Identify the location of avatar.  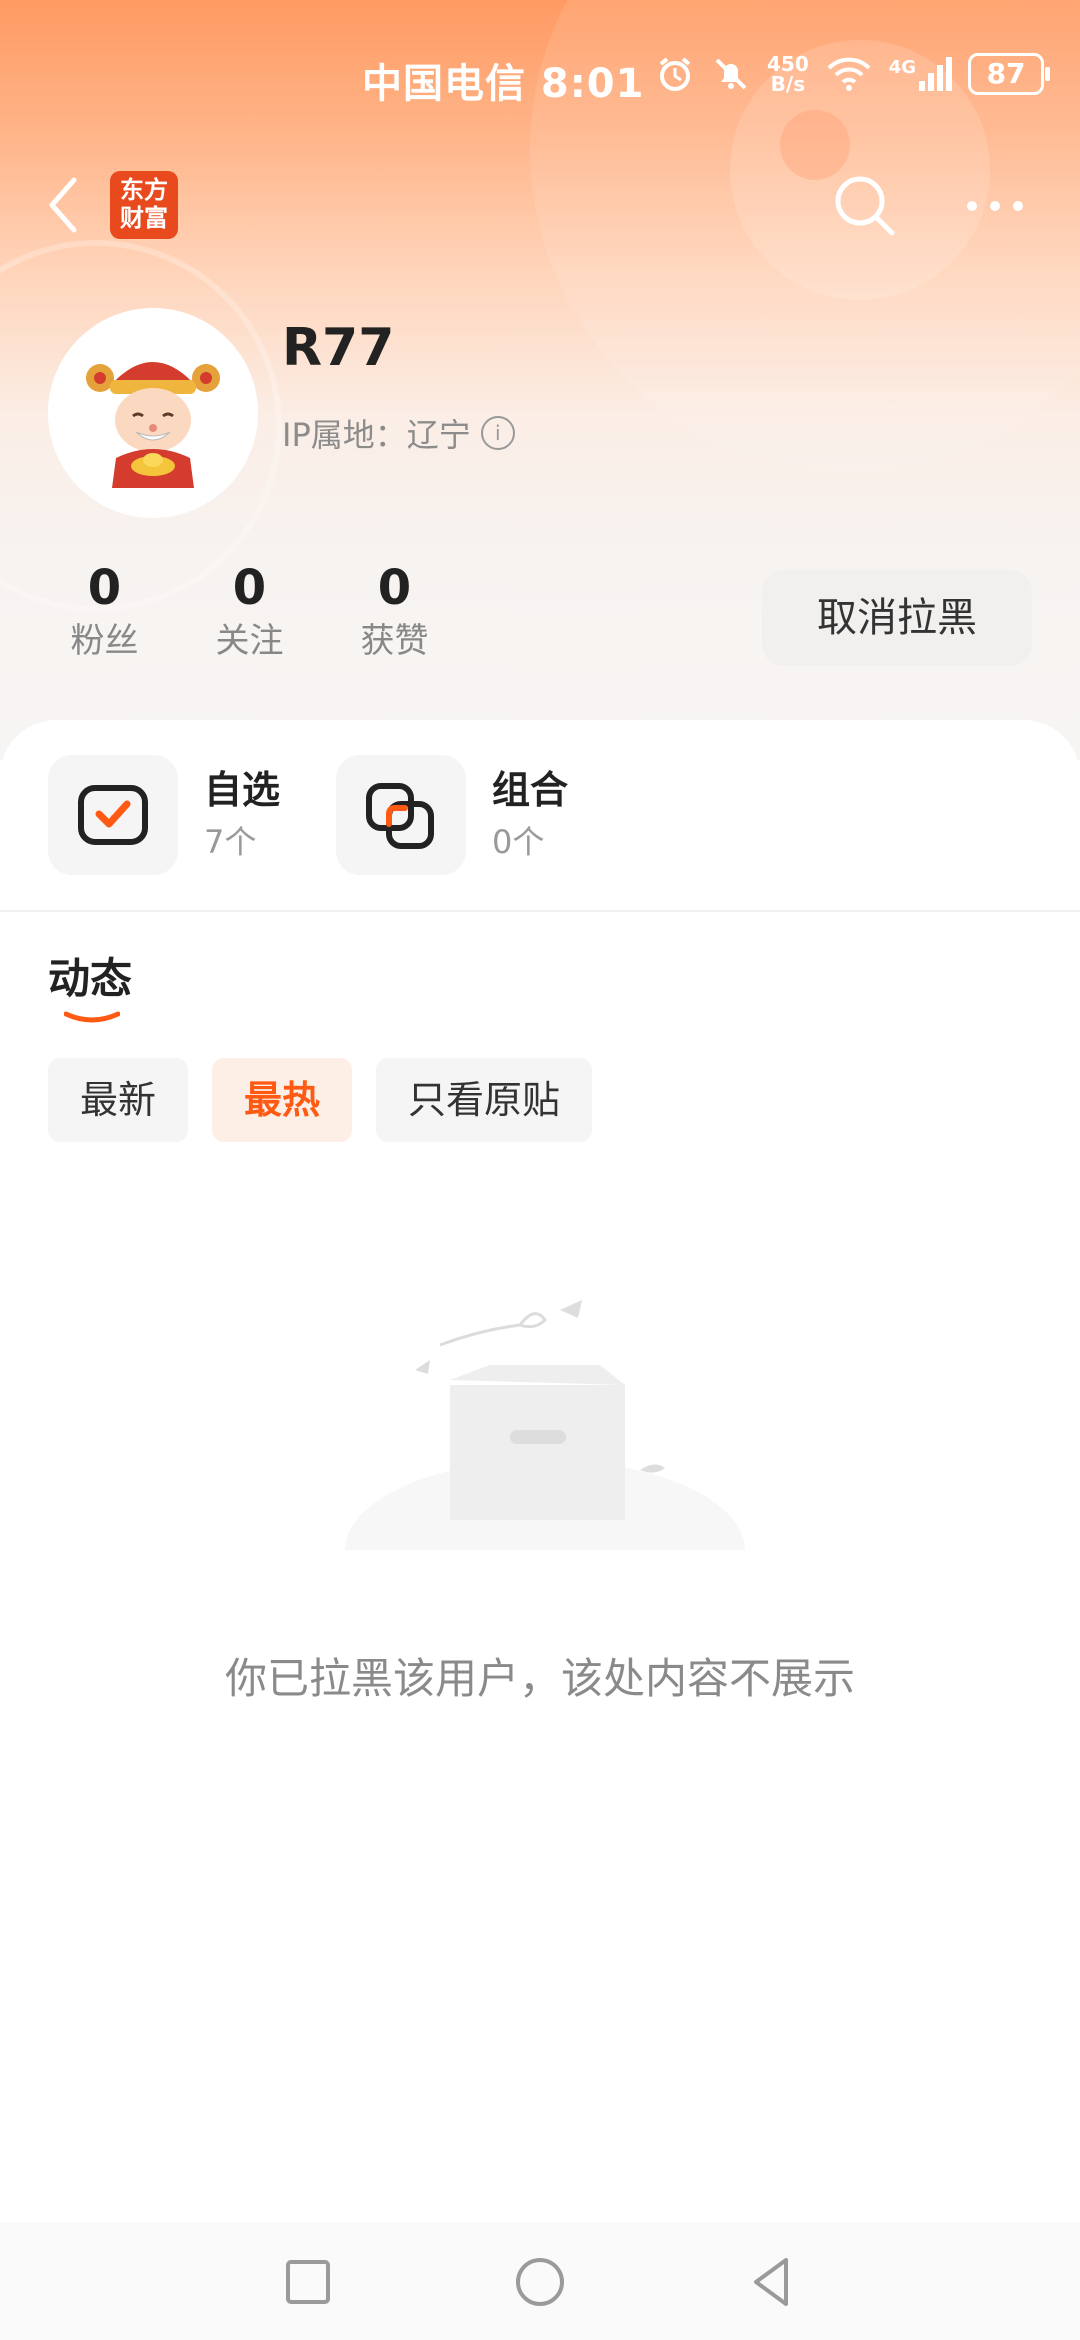
(153, 413).